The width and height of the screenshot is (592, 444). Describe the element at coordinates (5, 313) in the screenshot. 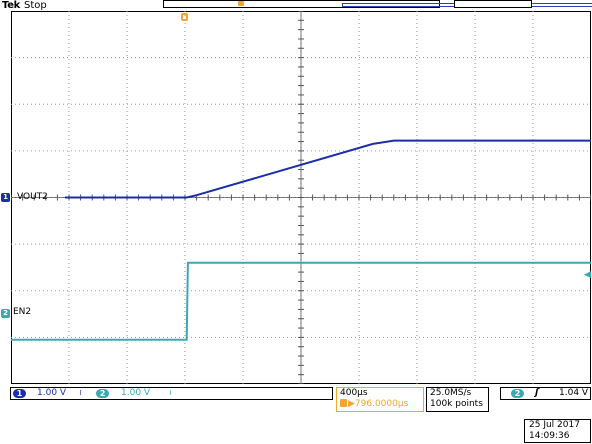

I see `ch2-ground-marker: 2` at that location.